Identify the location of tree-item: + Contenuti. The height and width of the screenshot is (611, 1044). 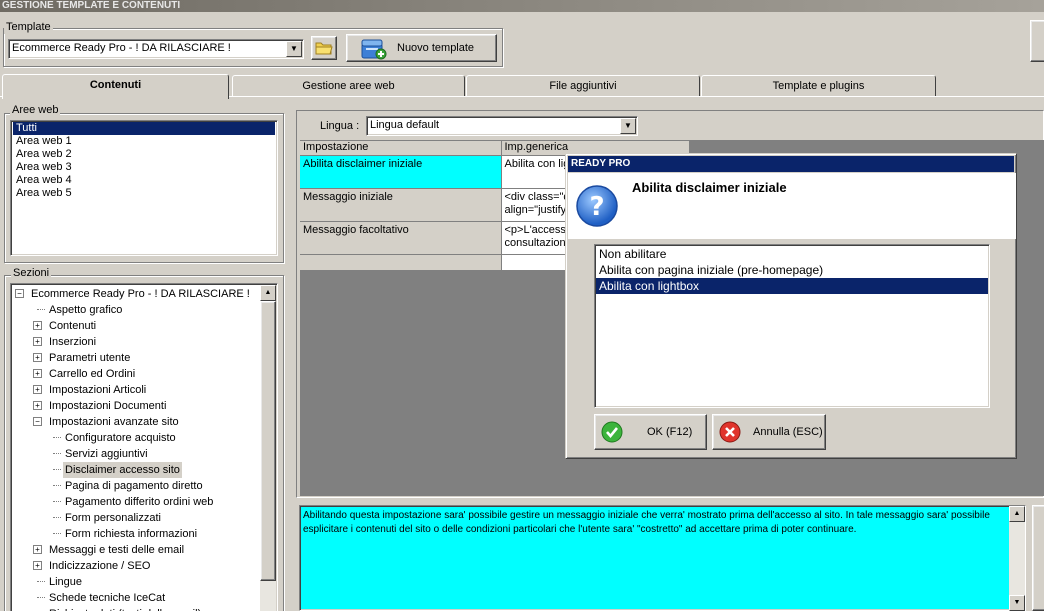
(136, 326).